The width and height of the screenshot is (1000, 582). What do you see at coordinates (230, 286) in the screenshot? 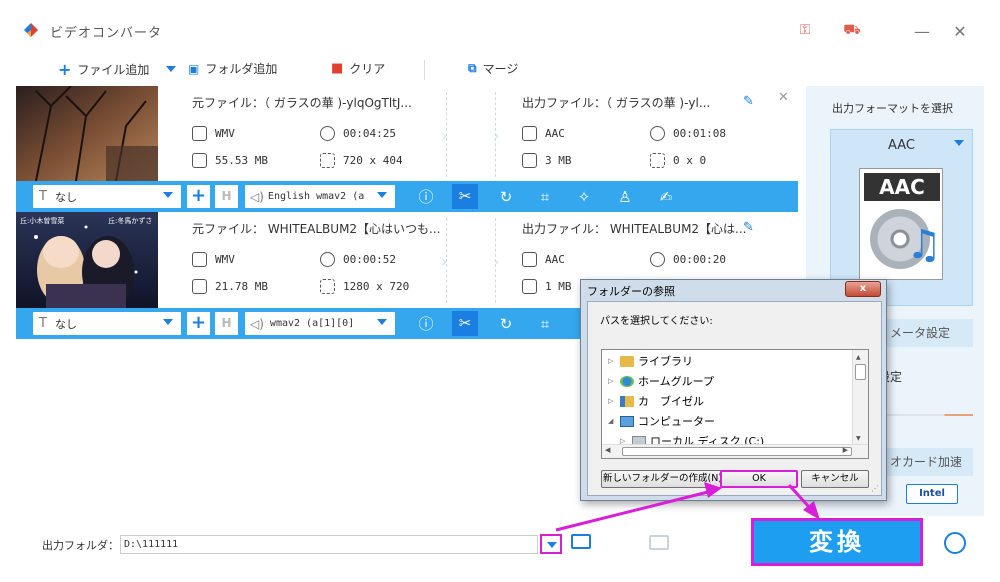
I see `source-size: 21.78 MB` at bounding box center [230, 286].